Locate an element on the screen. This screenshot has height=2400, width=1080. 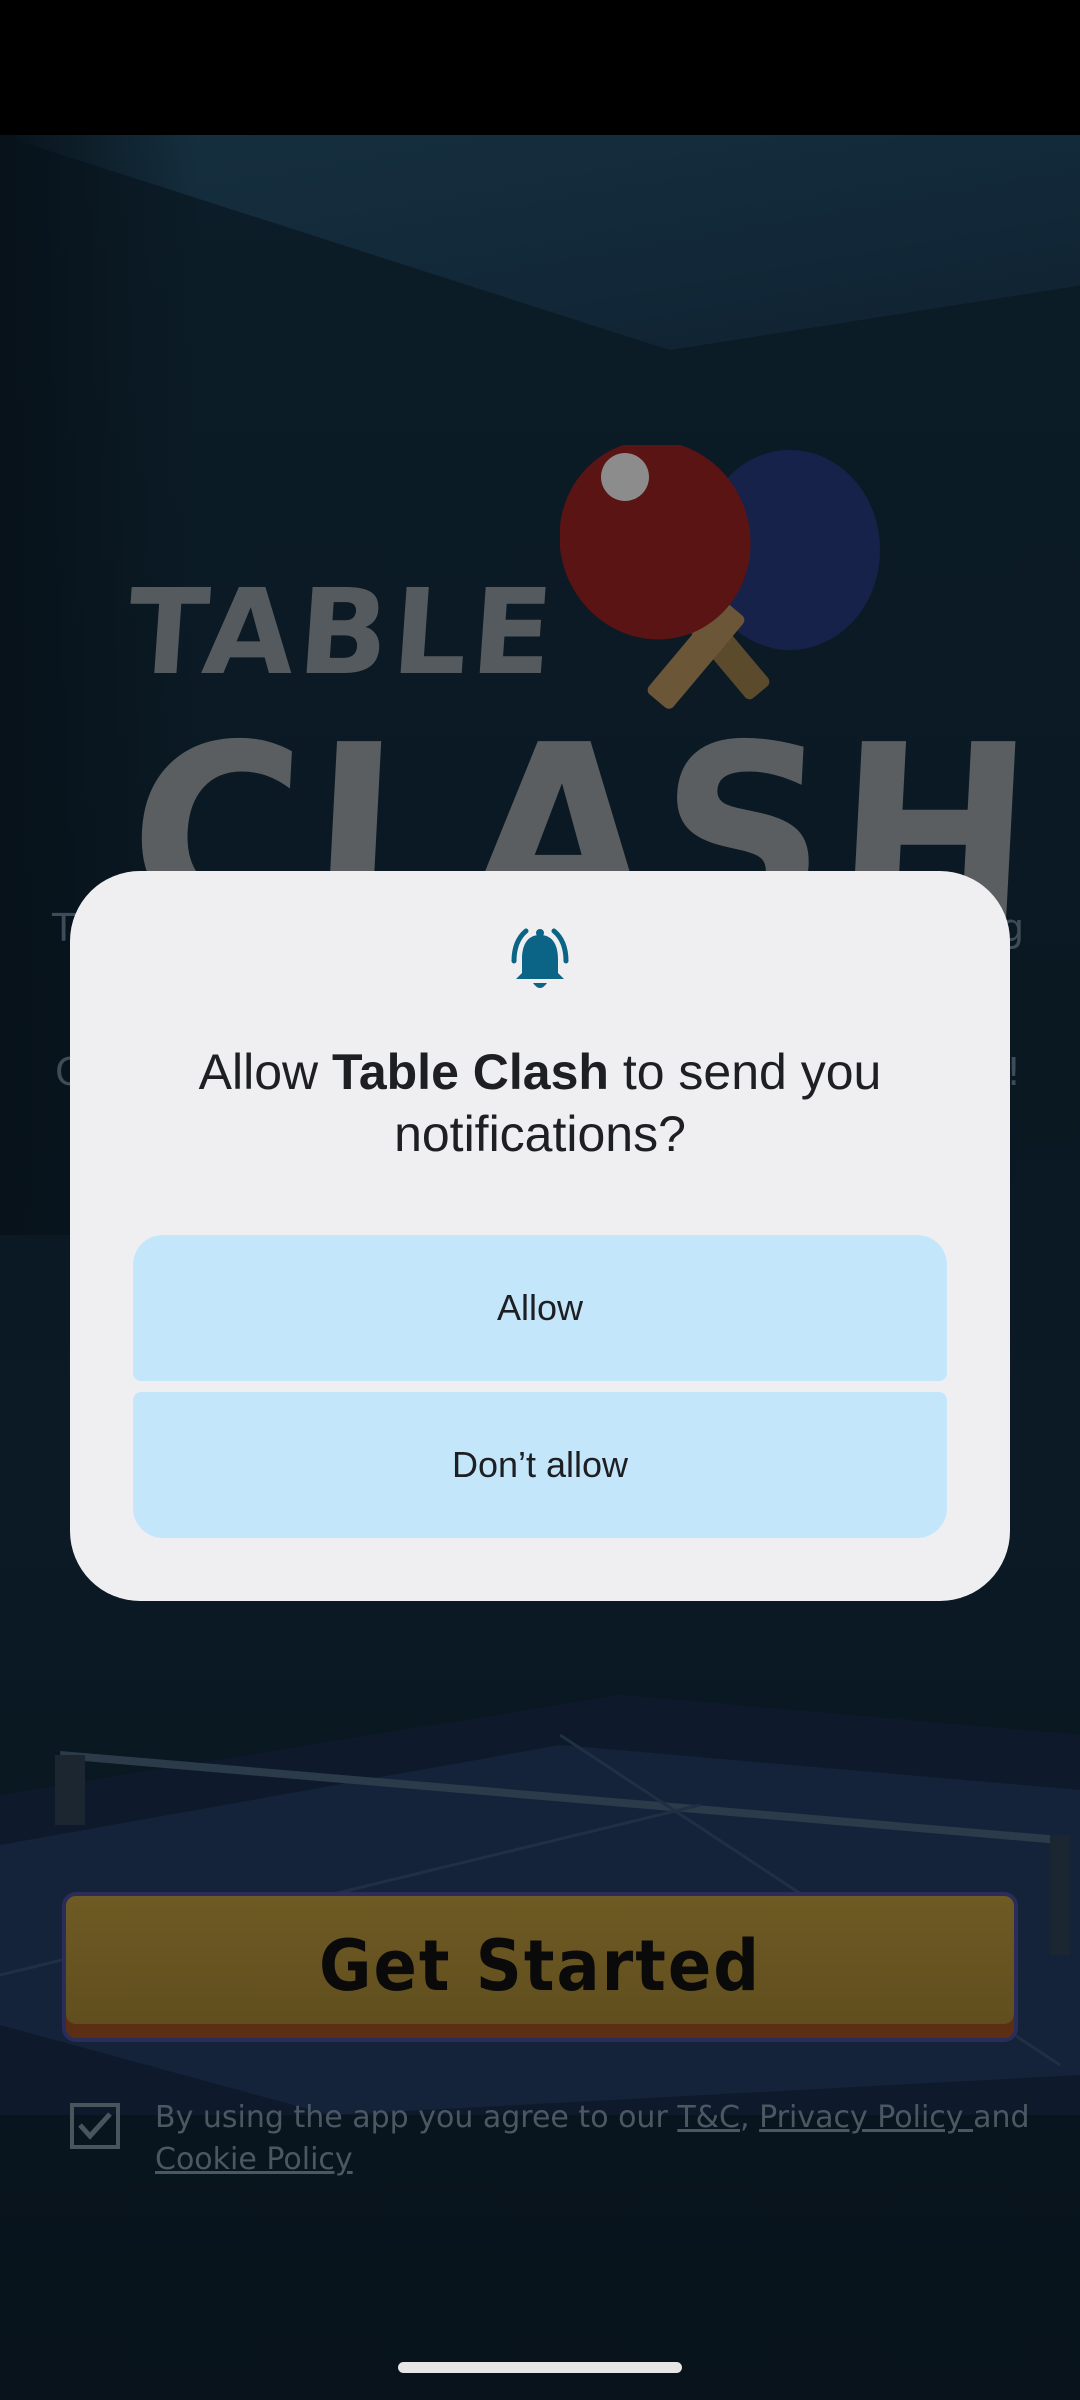
allow-button: Allow is located at coordinates (540, 1308).